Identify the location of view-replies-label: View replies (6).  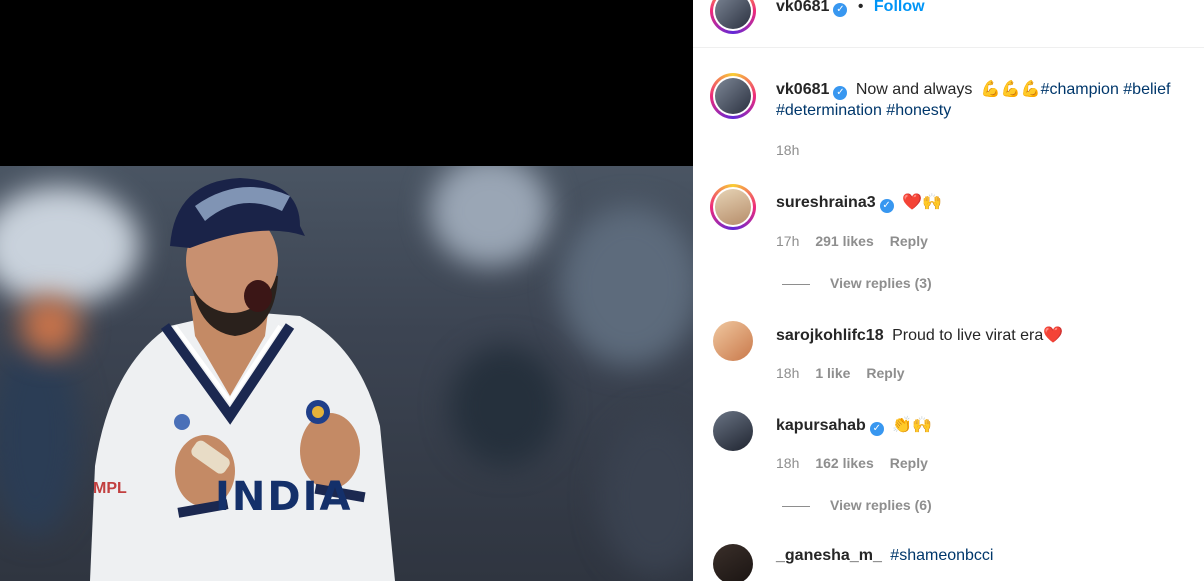
(881, 505).